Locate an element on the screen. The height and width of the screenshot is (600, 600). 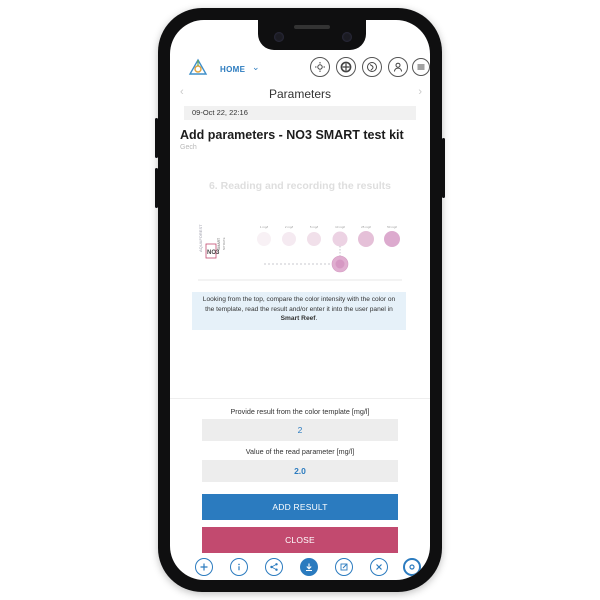
page-heading: Add parameters - NO3 SMART test kit is located at coordinates (292, 135).